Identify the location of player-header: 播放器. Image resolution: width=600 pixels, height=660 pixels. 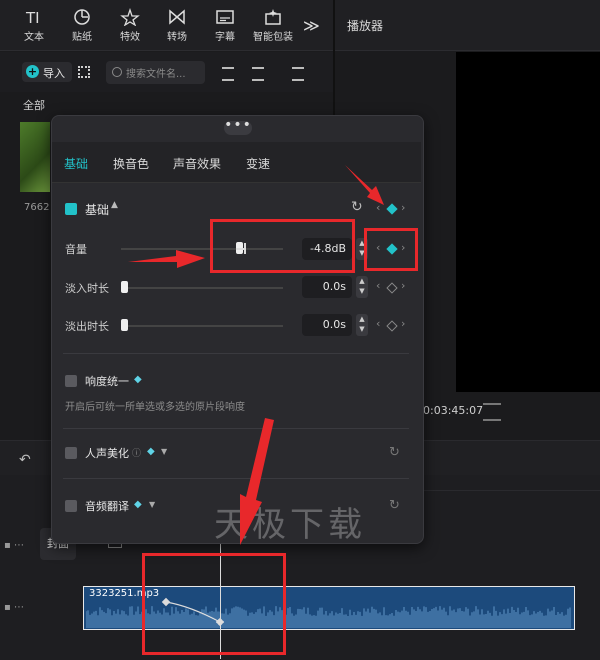
(467, 25).